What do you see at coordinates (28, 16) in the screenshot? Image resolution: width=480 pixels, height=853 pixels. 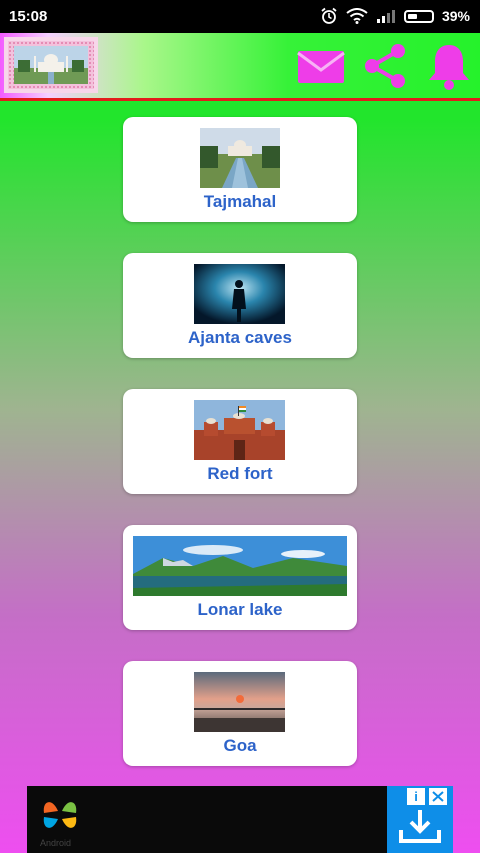 I see `status-time: 15:08` at bounding box center [28, 16].